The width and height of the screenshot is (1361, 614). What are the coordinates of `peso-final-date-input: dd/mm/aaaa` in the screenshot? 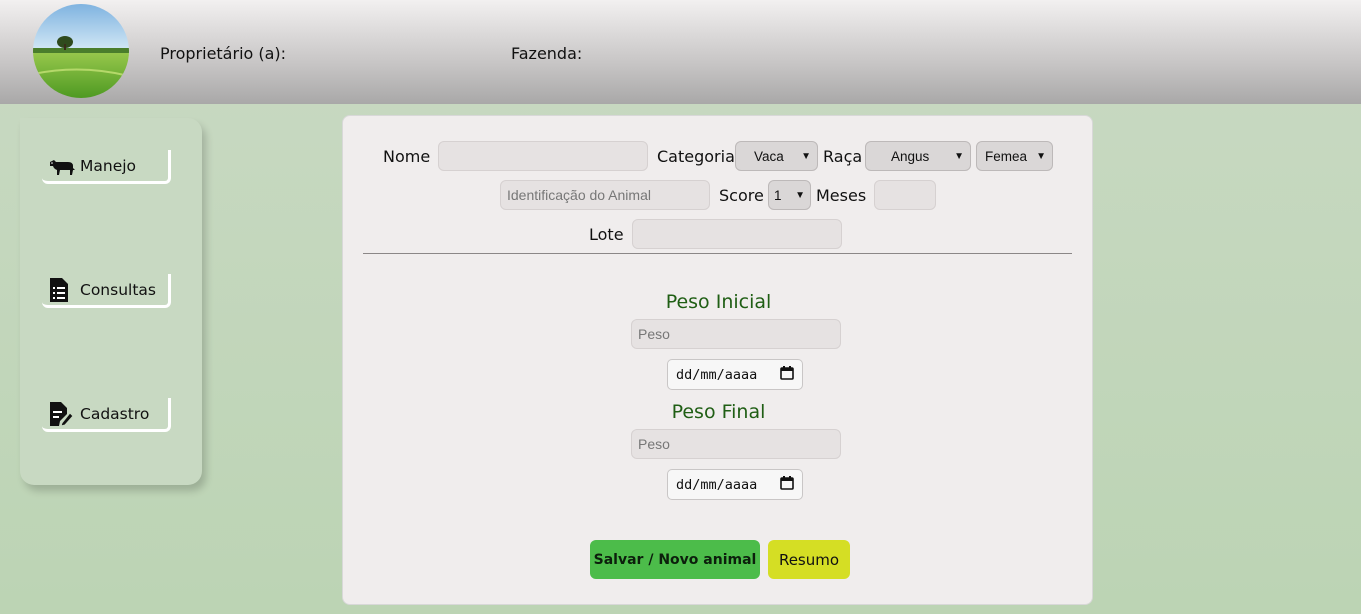 It's located at (735, 484).